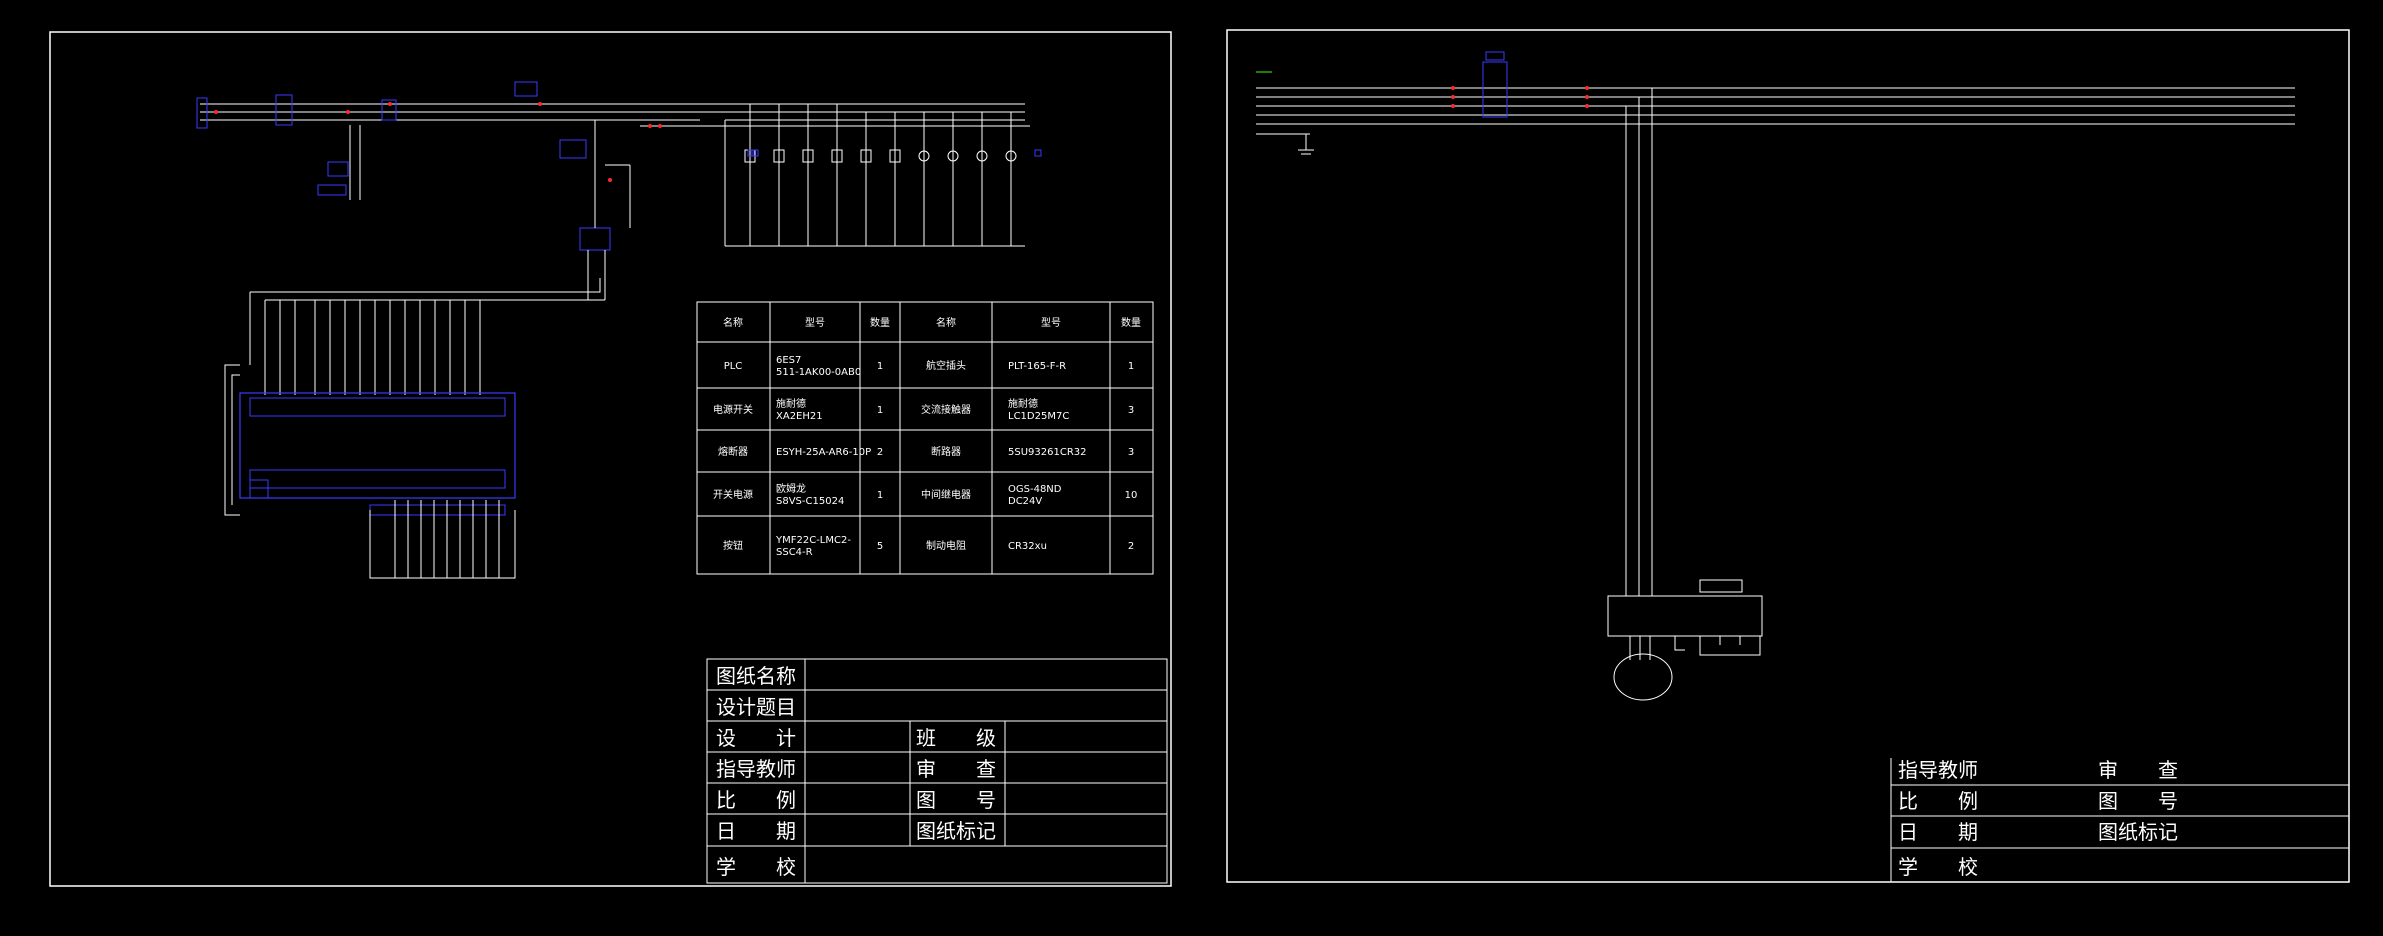 The image size is (2383, 936). Describe the element at coordinates (733, 545) in the screenshot. I see `bom-cell: 按钮` at that location.